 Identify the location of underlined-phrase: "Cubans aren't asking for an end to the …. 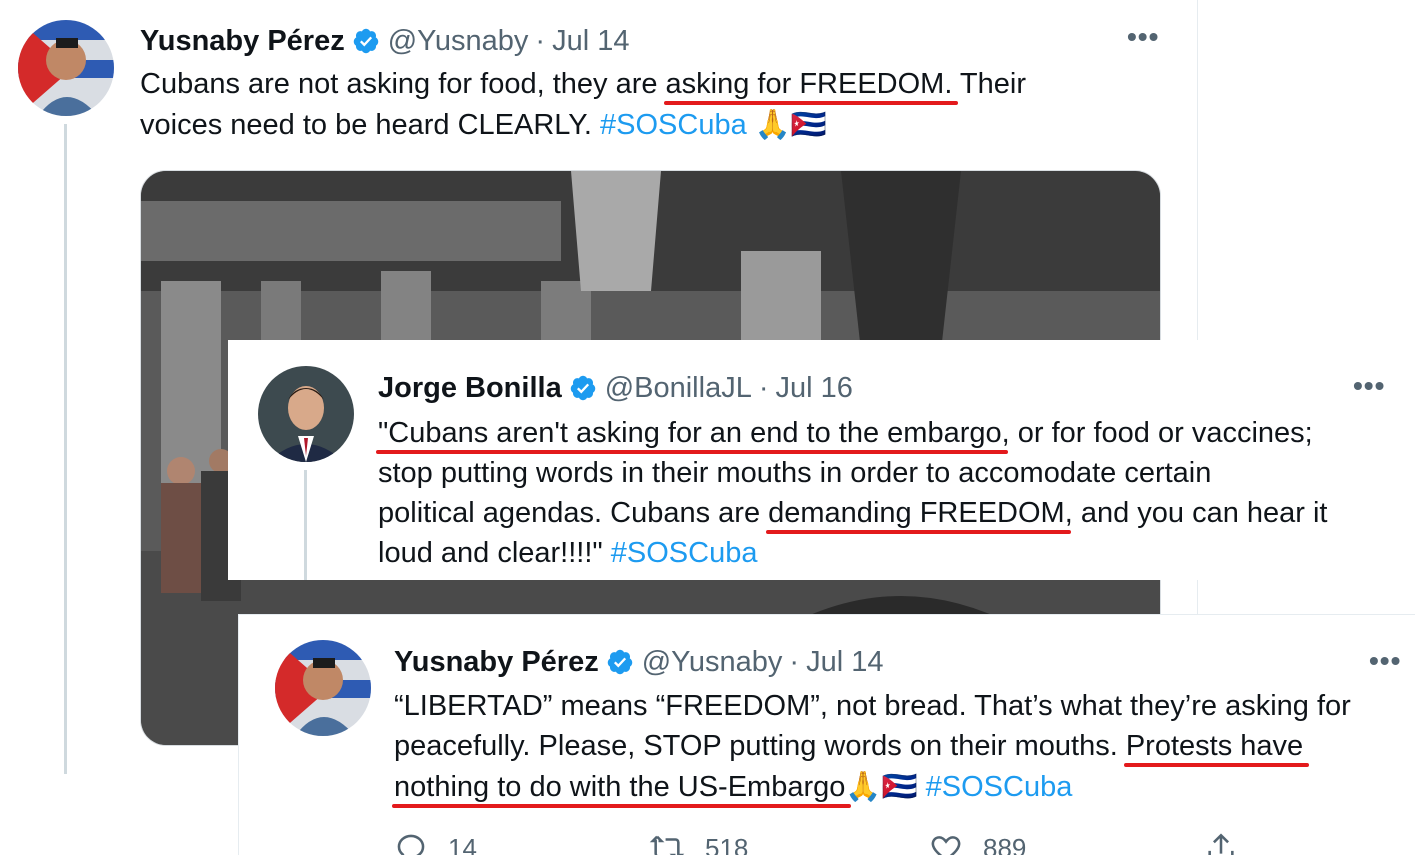
(690, 433).